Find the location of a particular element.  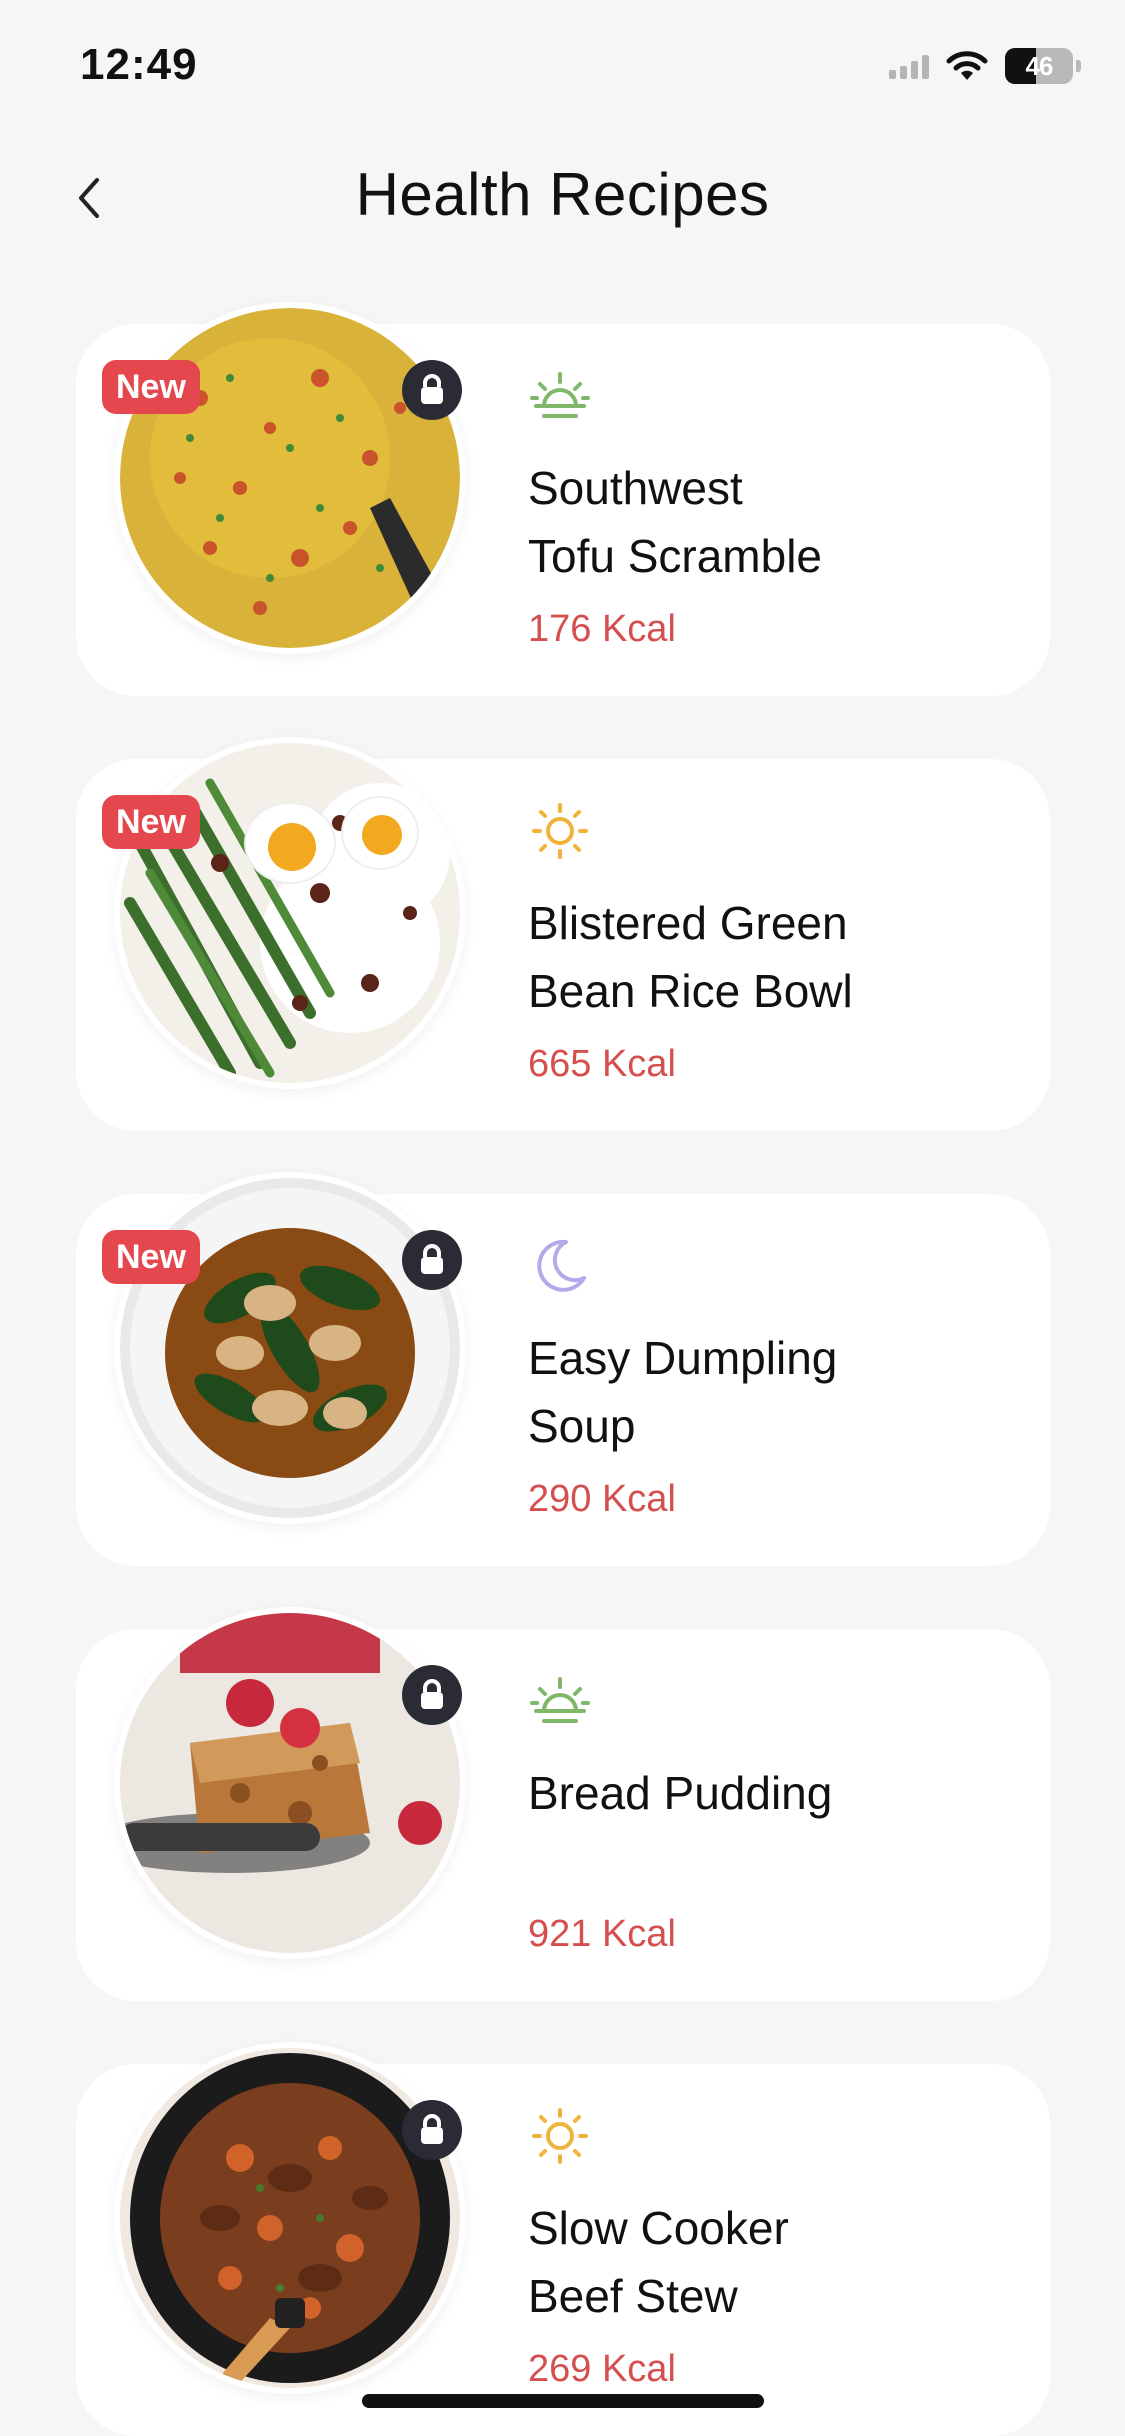

moon-icon is located at coordinates (561, 1265).